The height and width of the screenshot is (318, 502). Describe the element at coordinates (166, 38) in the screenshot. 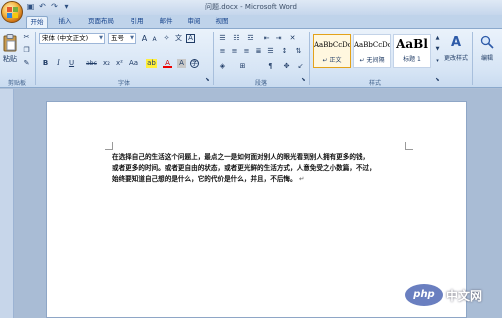

I see `clear-format-icon: ✧` at that location.